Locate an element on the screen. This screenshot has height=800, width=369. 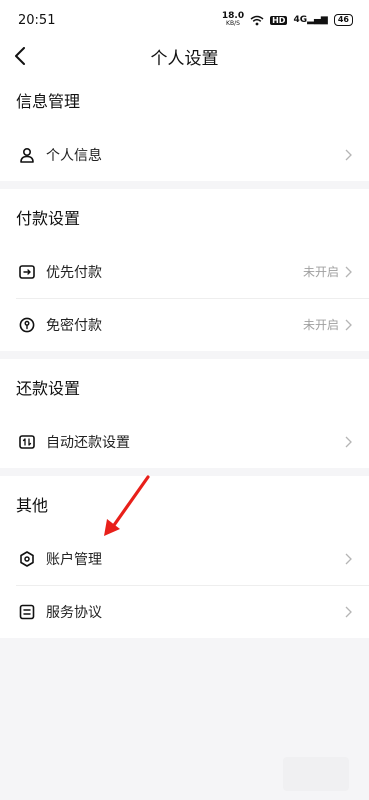
row-password-free-payment: 免密付款 未开启 is located at coordinates (184, 324).